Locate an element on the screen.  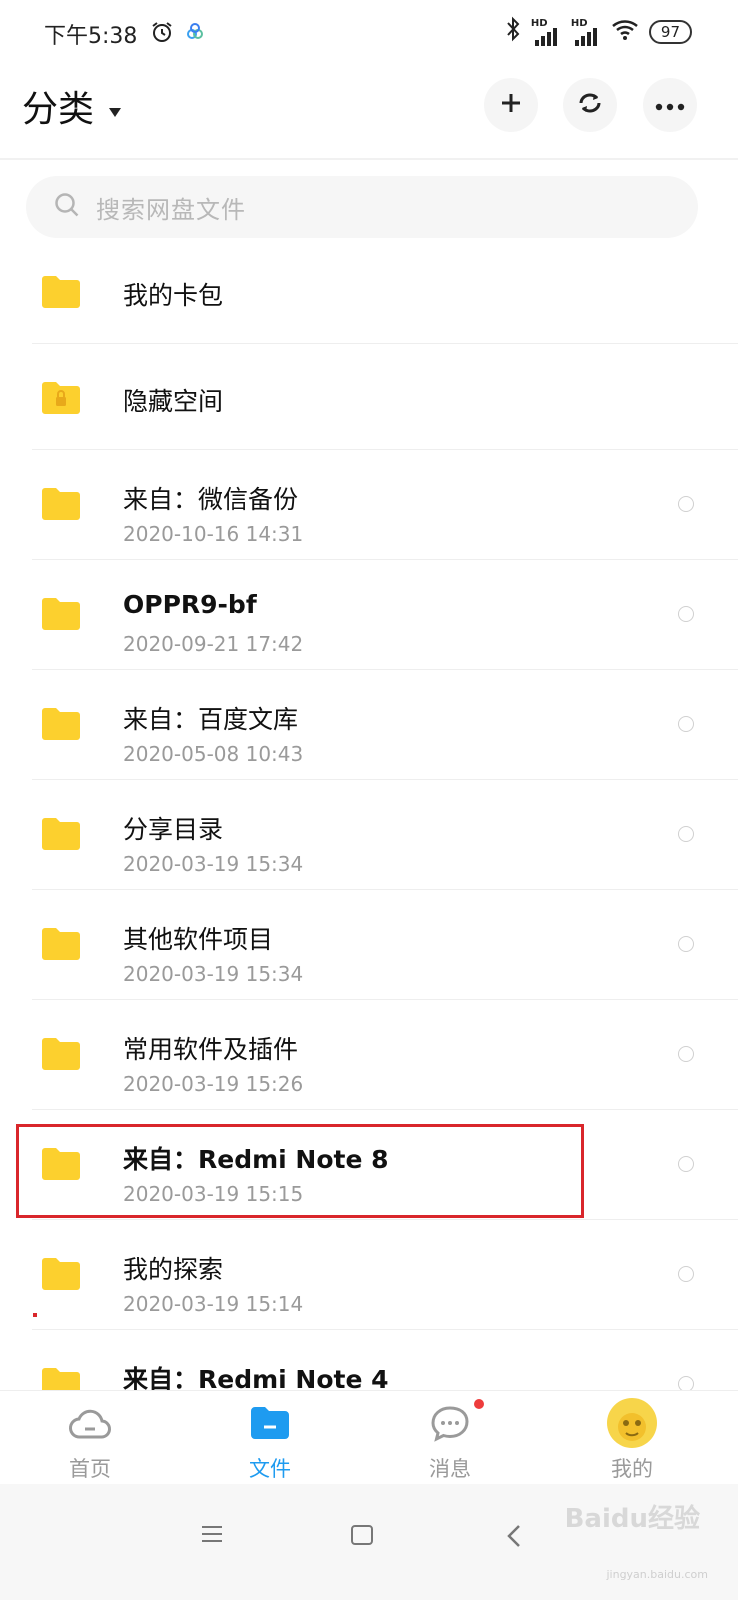
signal-icon-sim2: HD is located at coordinates (586, 32).